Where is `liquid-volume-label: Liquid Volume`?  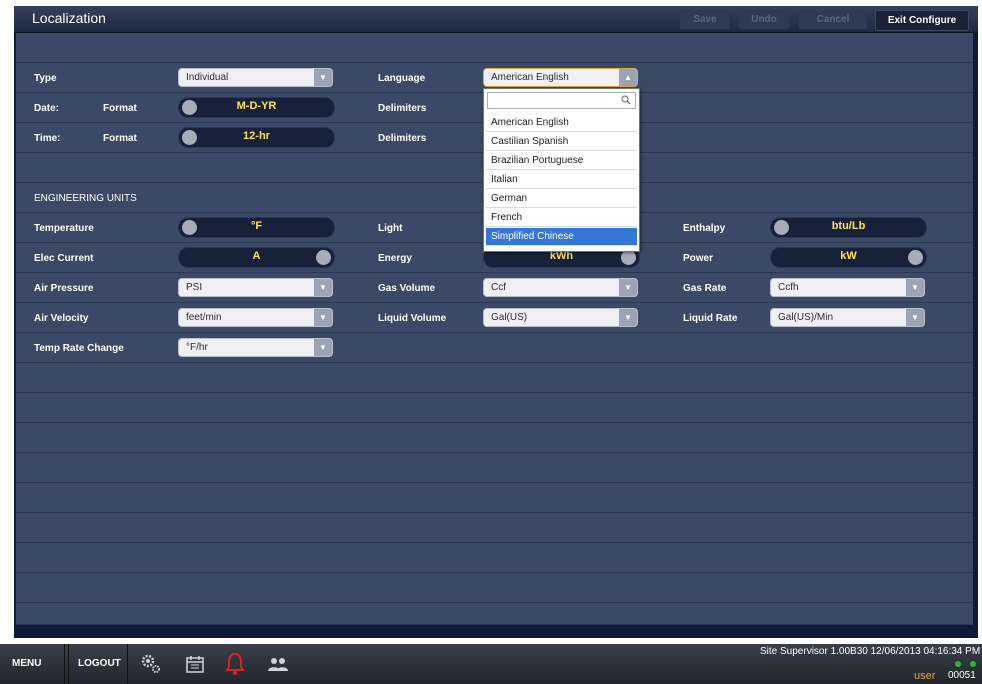
liquid-volume-label: Liquid Volume is located at coordinates (412, 318).